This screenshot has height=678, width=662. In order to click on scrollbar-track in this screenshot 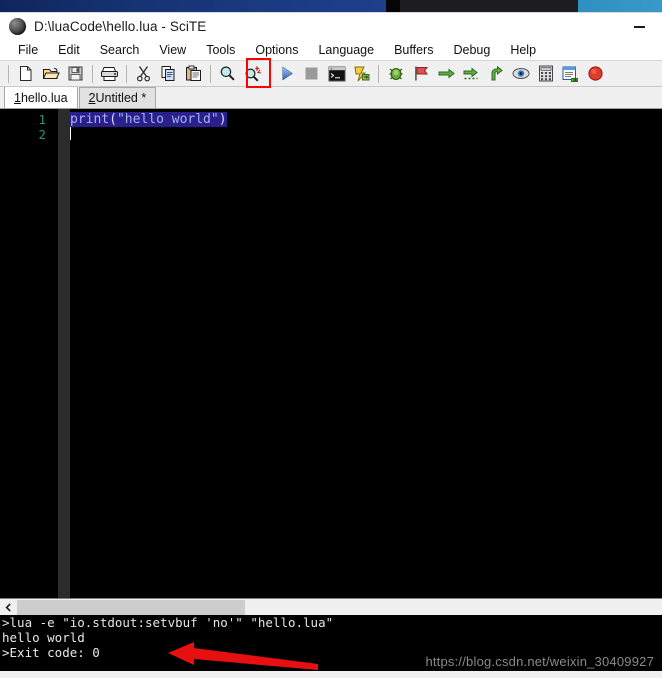, I will do `click(453, 607)`.